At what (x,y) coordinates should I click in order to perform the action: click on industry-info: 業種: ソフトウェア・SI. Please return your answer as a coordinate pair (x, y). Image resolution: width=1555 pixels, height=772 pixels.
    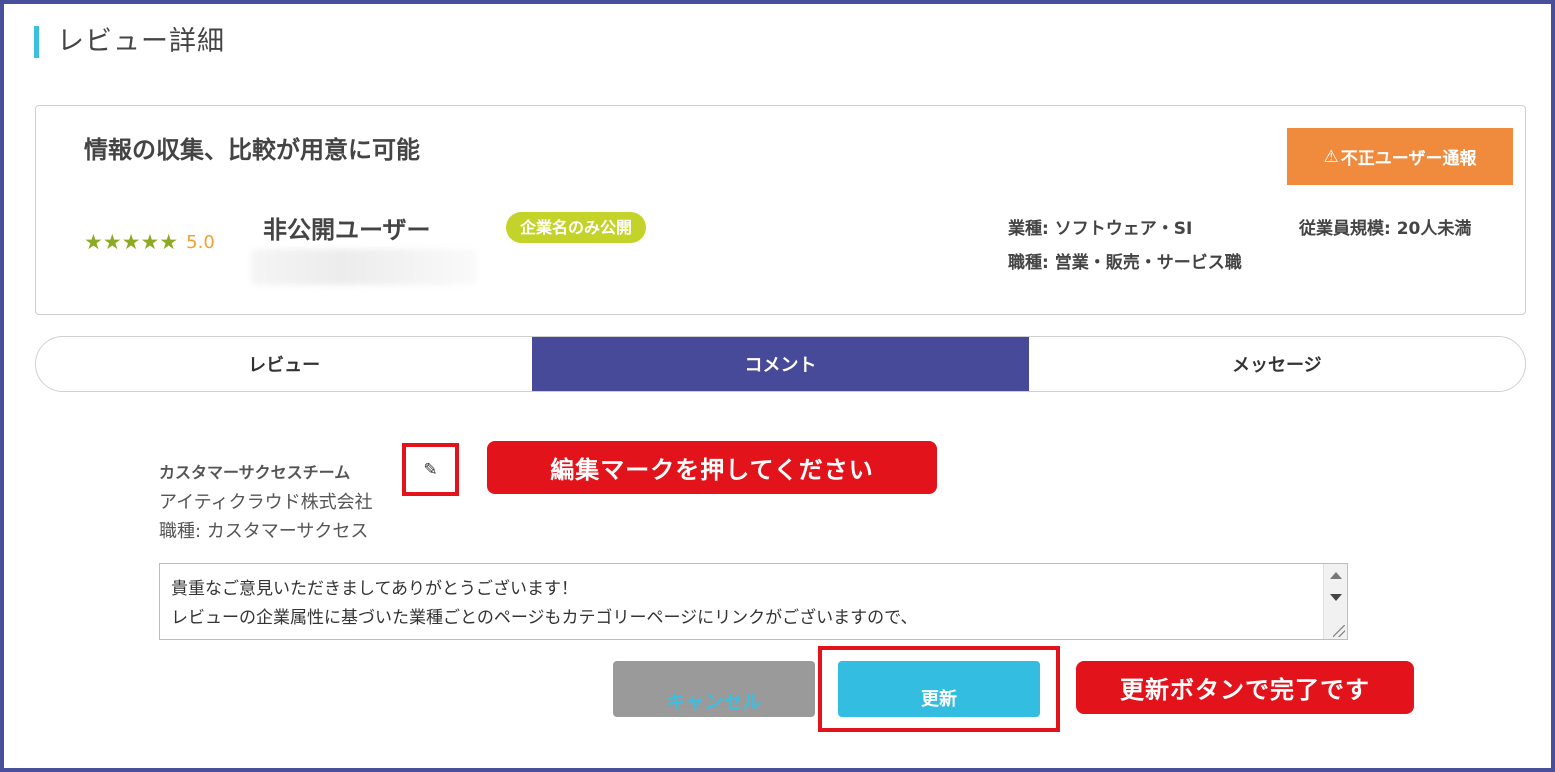
    Looking at the image, I should click on (1100, 229).